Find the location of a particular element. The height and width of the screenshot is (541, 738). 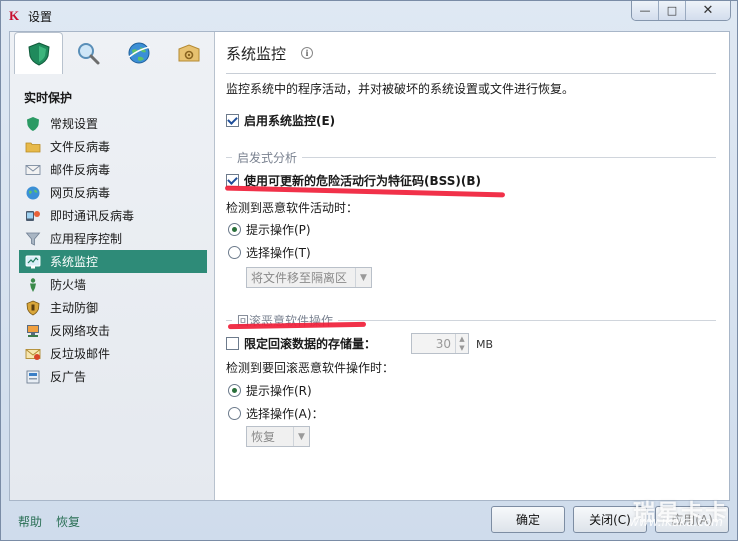

settings-box-icon is located at coordinates (188, 52).